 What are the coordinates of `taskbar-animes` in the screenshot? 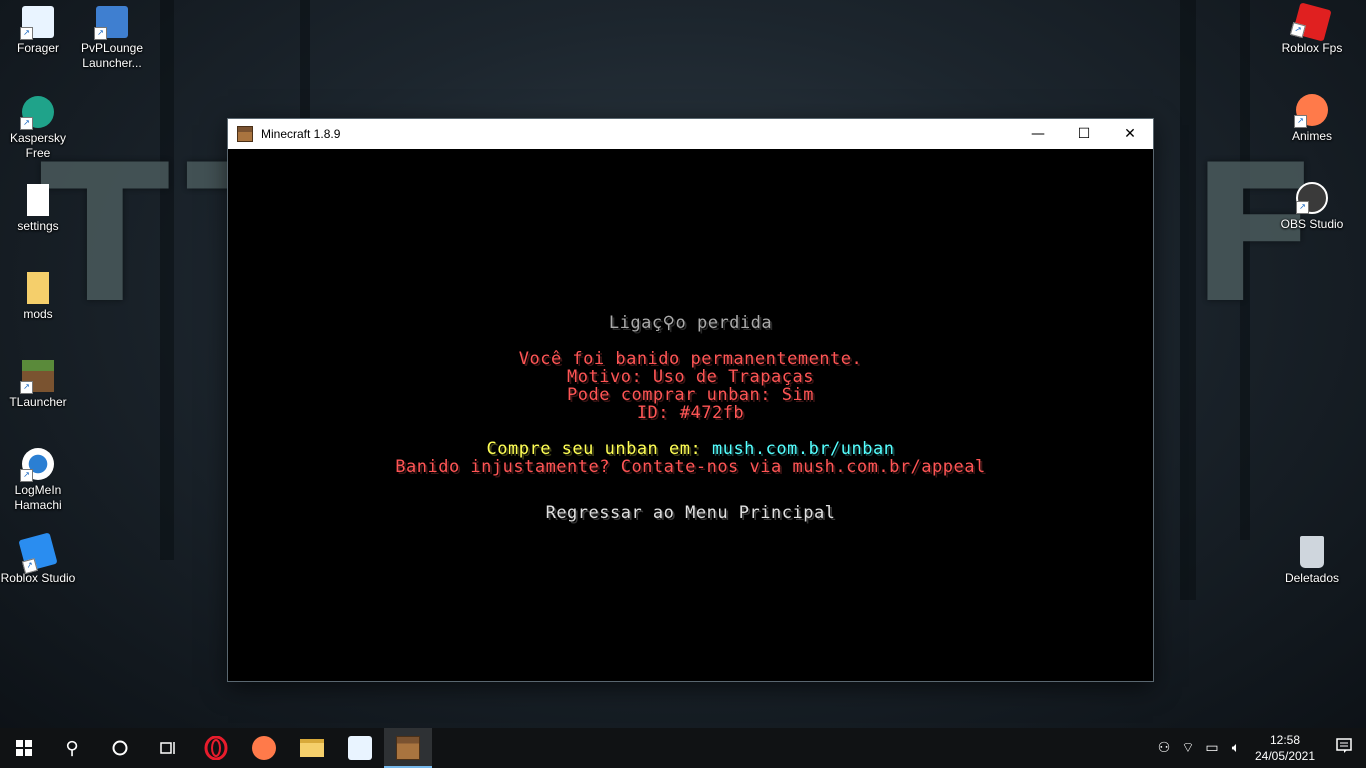 It's located at (264, 748).